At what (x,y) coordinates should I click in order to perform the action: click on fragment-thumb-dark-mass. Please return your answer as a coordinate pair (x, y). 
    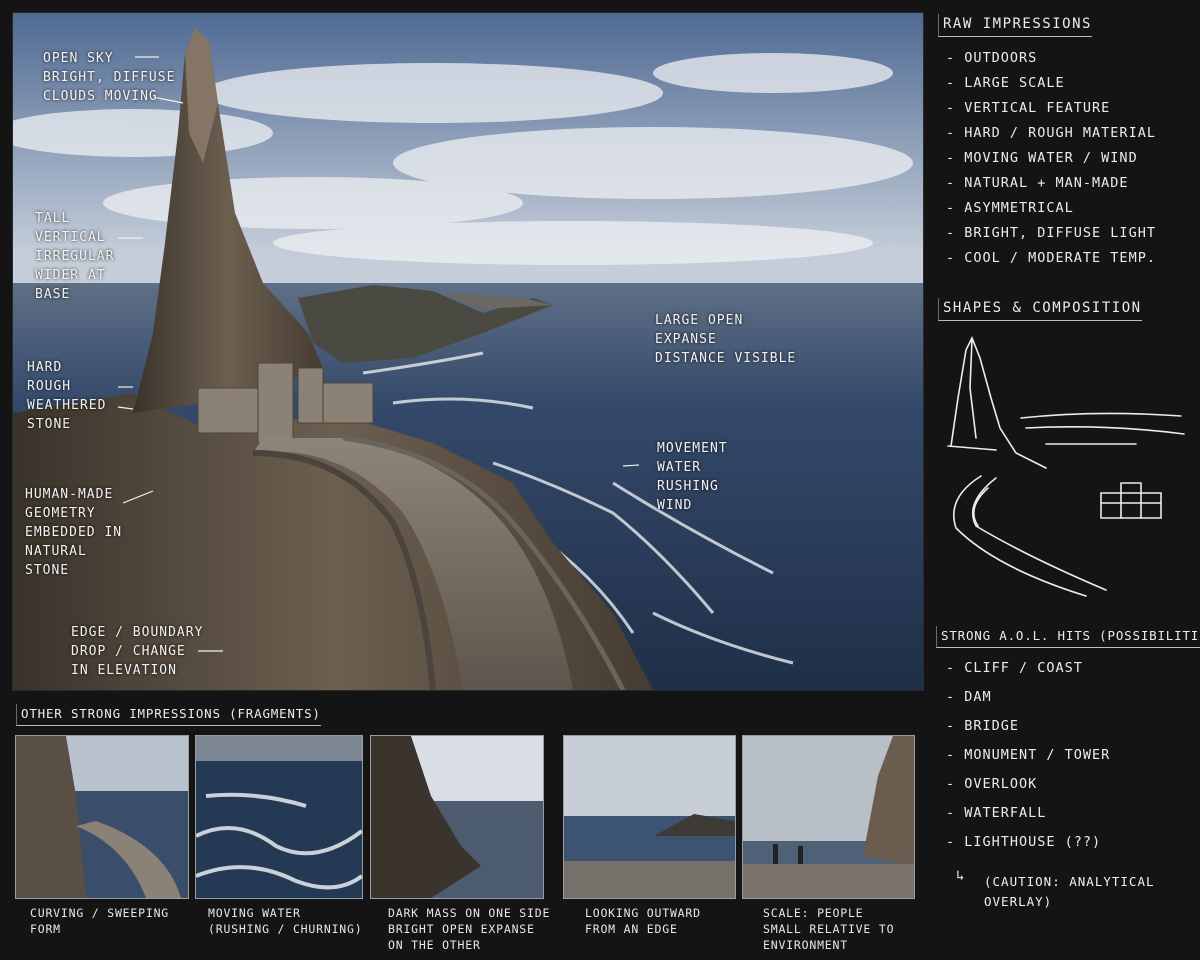
    Looking at the image, I should click on (457, 817).